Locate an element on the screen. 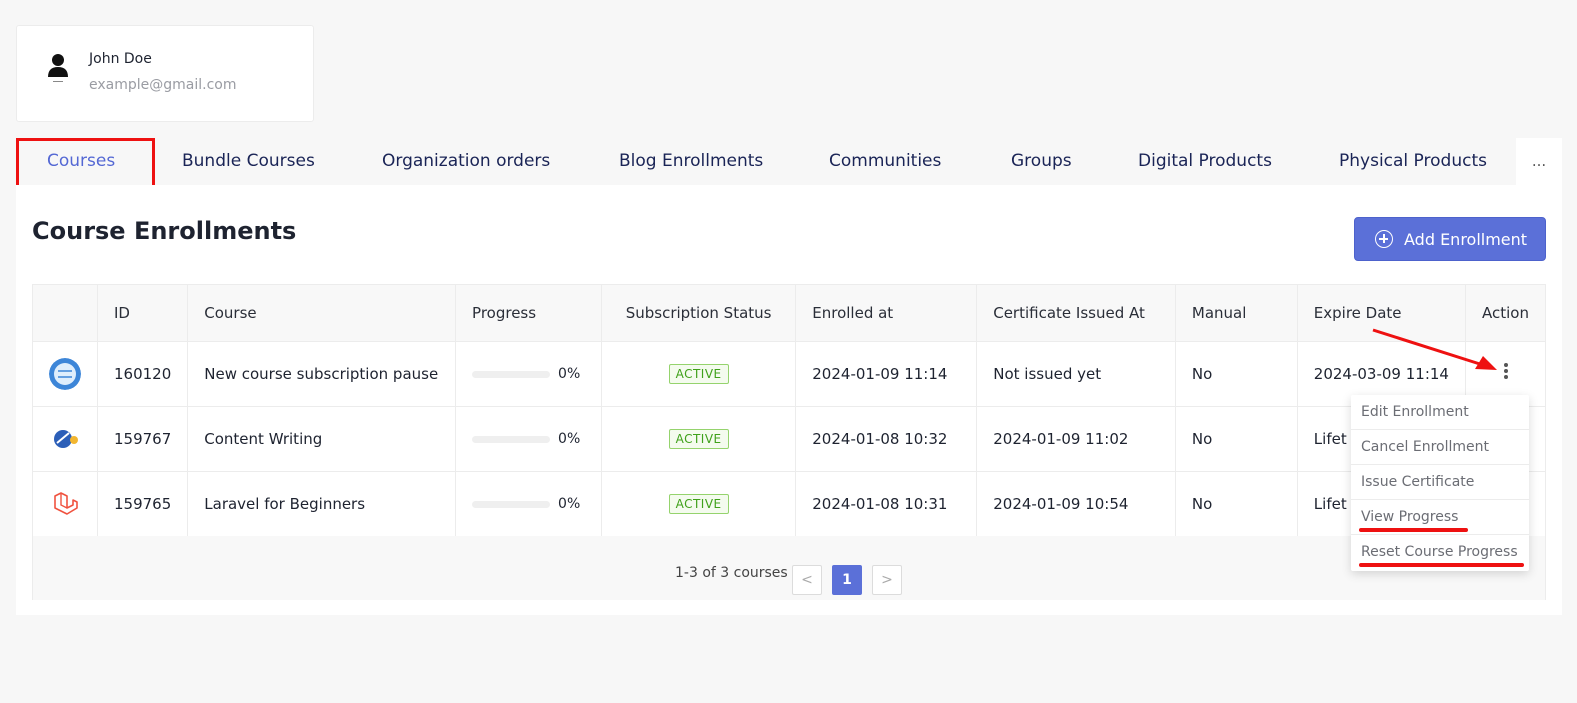 The height and width of the screenshot is (703, 1577). column-header-enrolled-at: Enrolled at is located at coordinates (886, 313).